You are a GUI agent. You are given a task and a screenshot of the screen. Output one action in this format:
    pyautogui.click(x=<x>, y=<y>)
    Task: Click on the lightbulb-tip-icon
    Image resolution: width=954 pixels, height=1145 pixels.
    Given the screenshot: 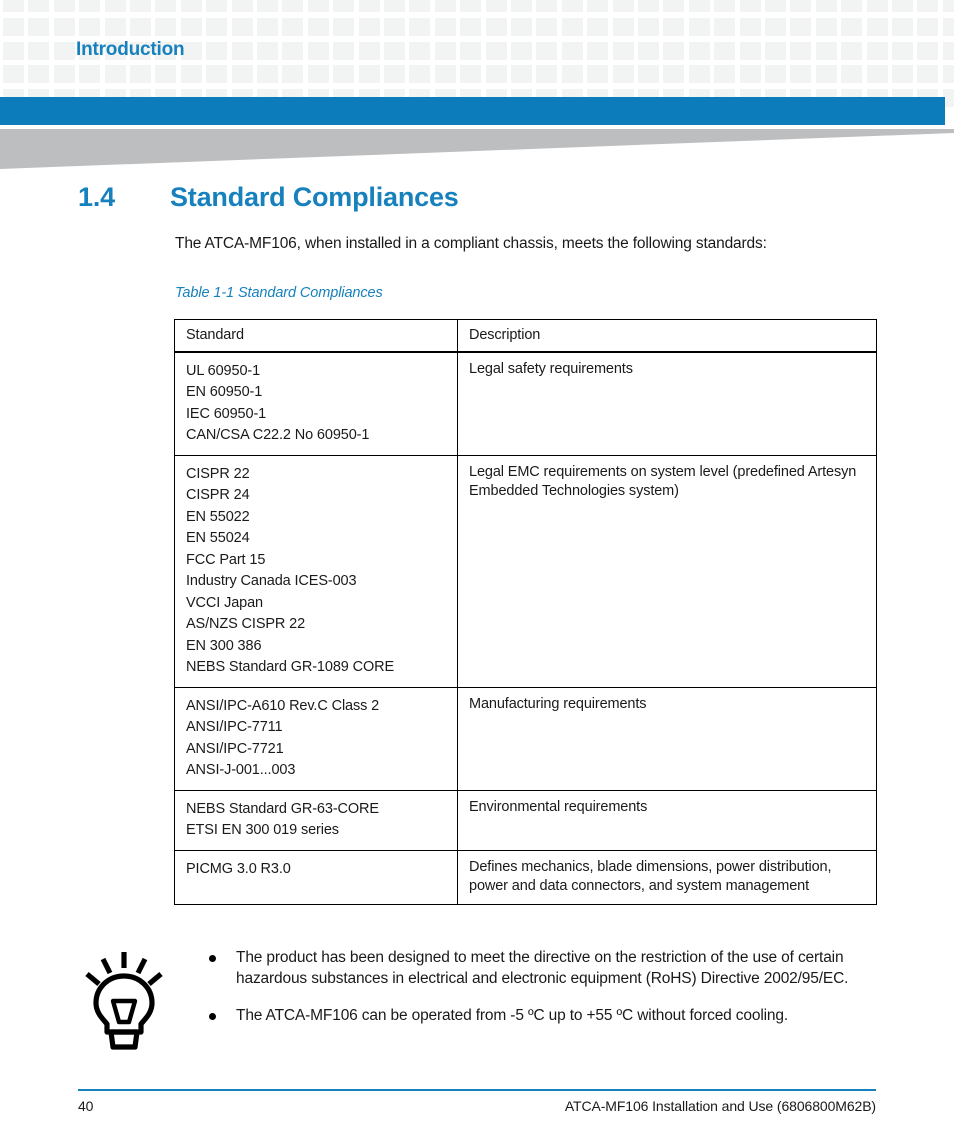 What is the action you would take?
    pyautogui.click(x=124, y=1001)
    